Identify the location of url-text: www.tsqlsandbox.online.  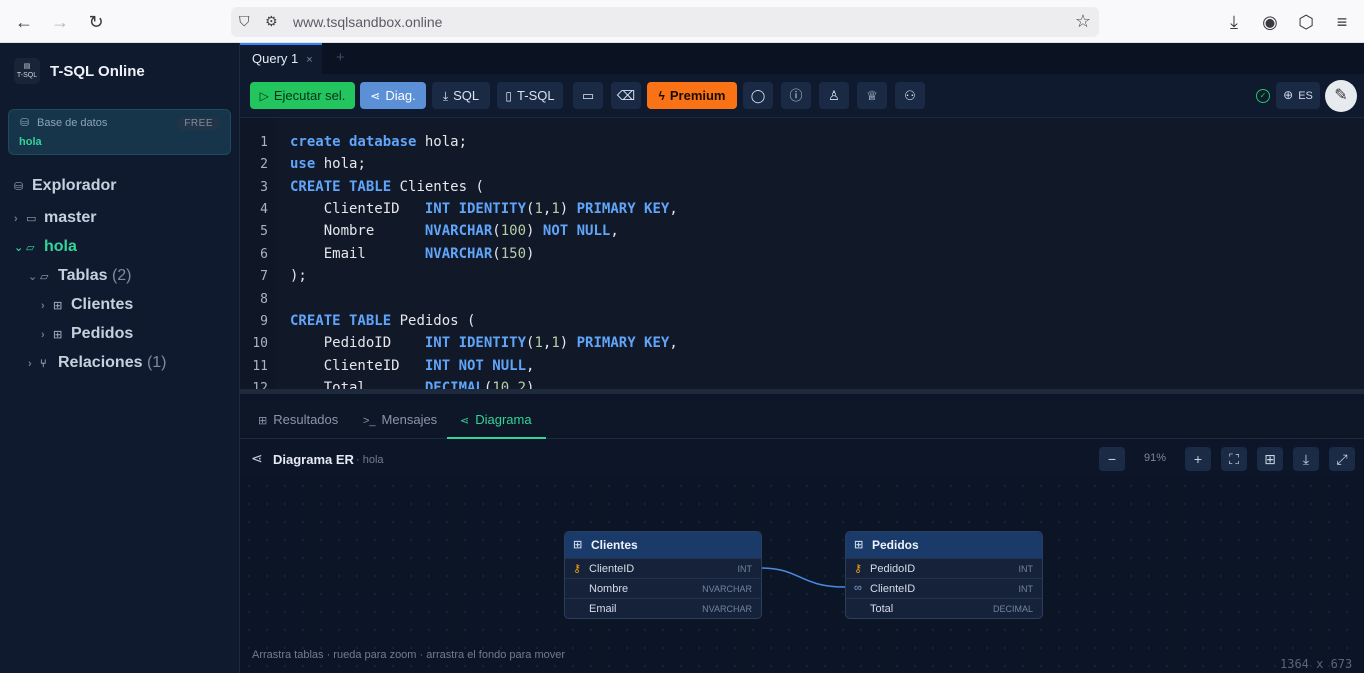
(367, 22).